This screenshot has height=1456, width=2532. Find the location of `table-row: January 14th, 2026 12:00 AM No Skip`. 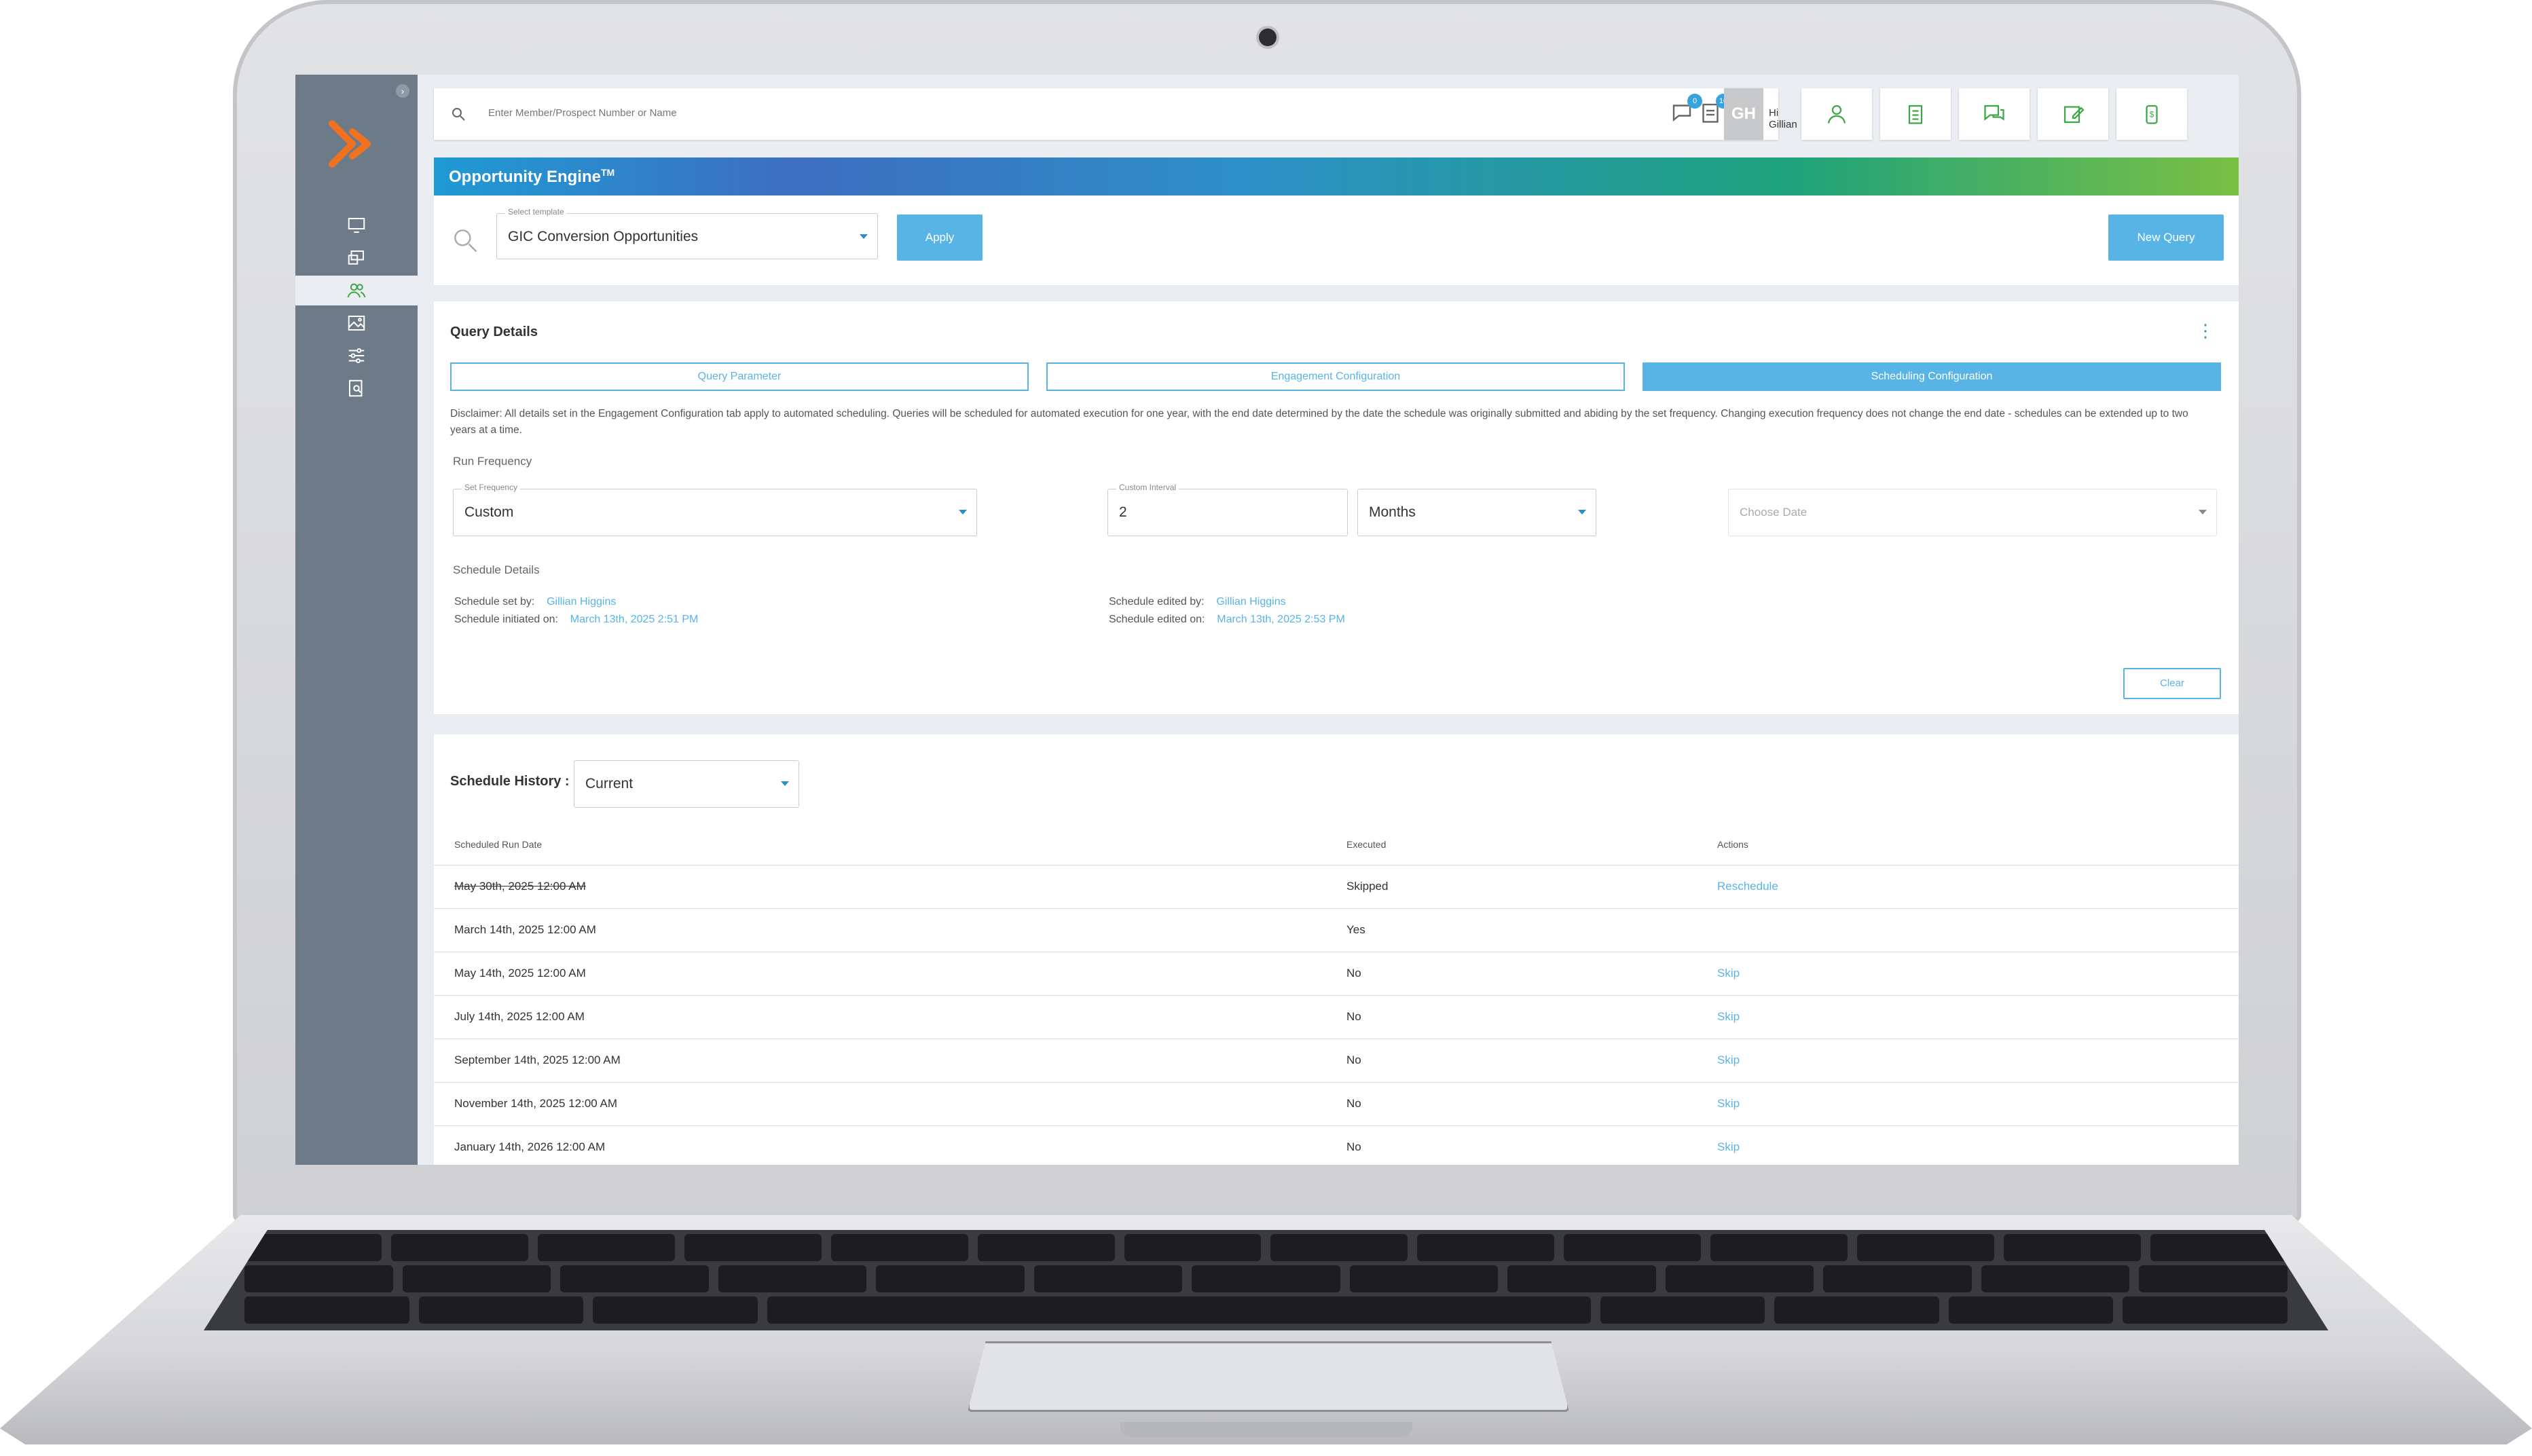

table-row: January 14th, 2026 12:00 AM No Skip is located at coordinates (1336, 1145).